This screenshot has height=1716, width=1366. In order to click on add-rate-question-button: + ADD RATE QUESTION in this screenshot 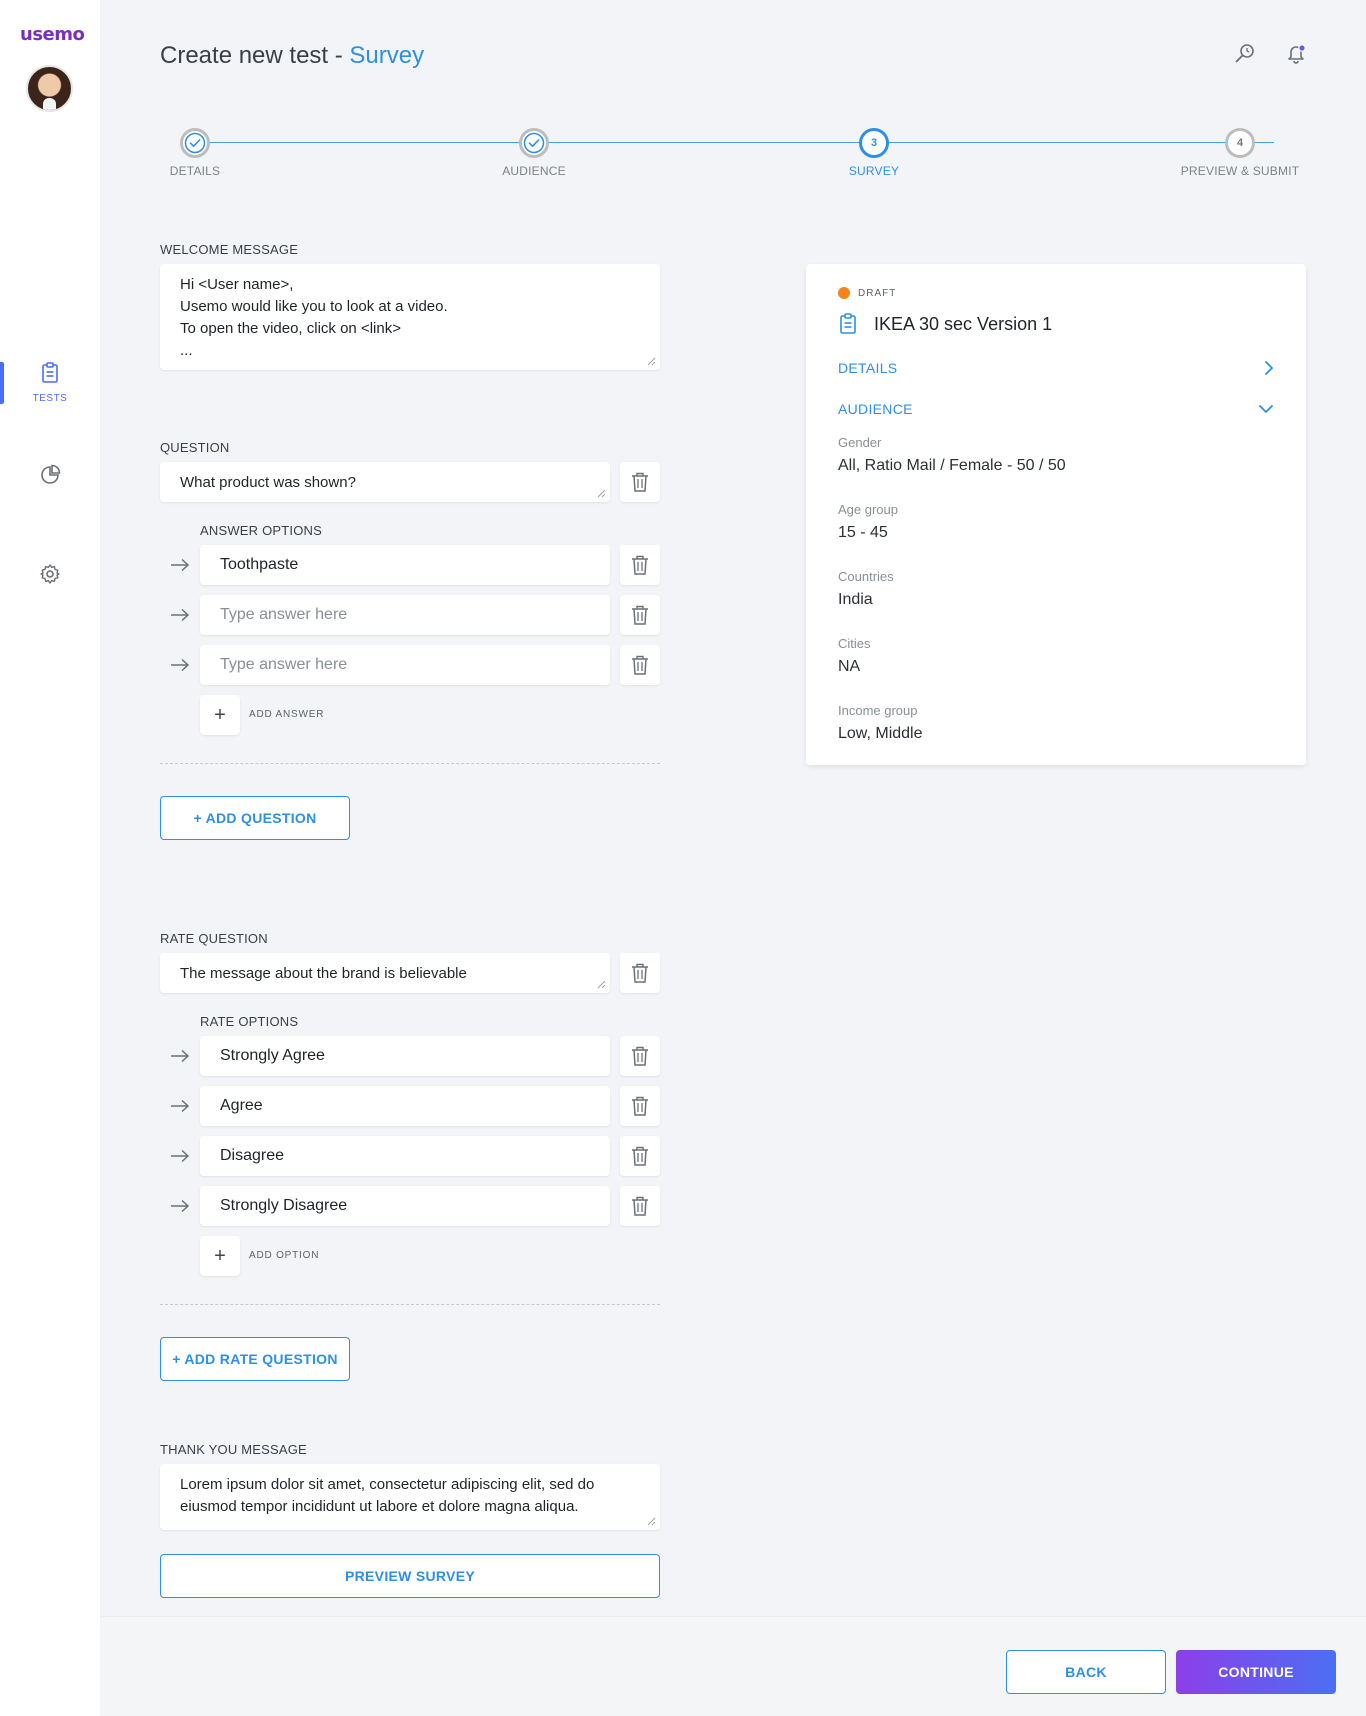, I will do `click(255, 1359)`.